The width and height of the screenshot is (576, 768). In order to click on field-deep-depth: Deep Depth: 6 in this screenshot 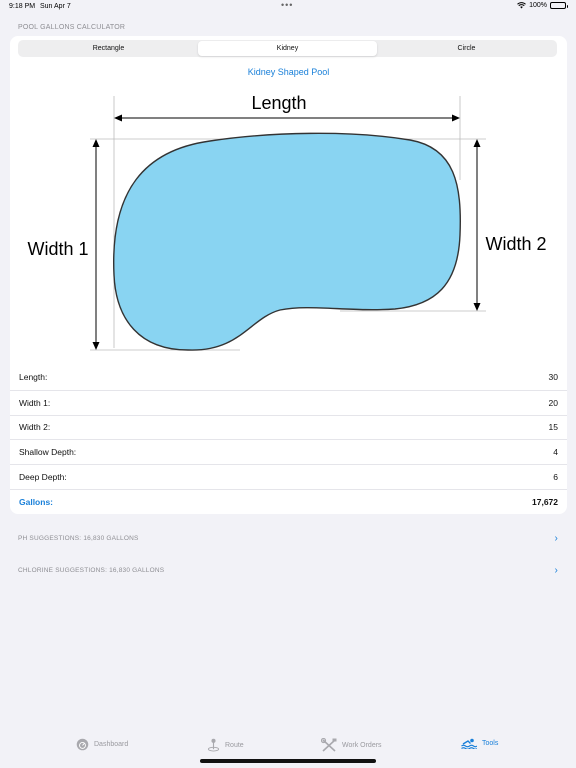, I will do `click(288, 476)`.